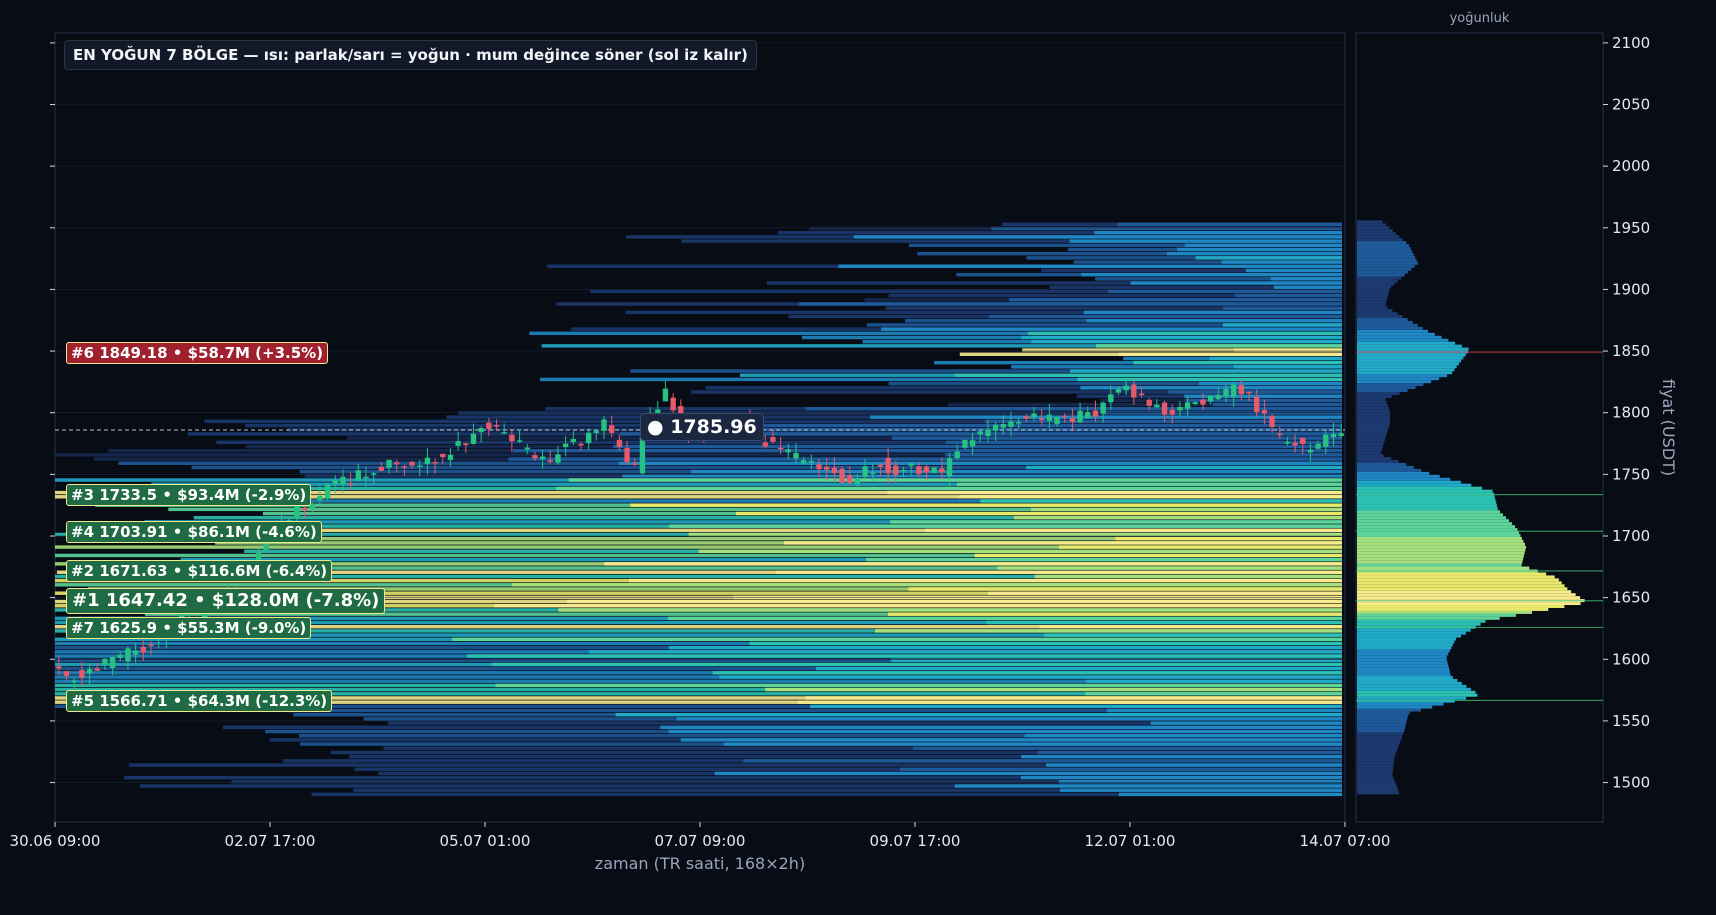  Describe the element at coordinates (197, 352) in the screenshot. I see `zone-label-6: #6 1849.18 • $58.7M (+3.5%)` at that location.